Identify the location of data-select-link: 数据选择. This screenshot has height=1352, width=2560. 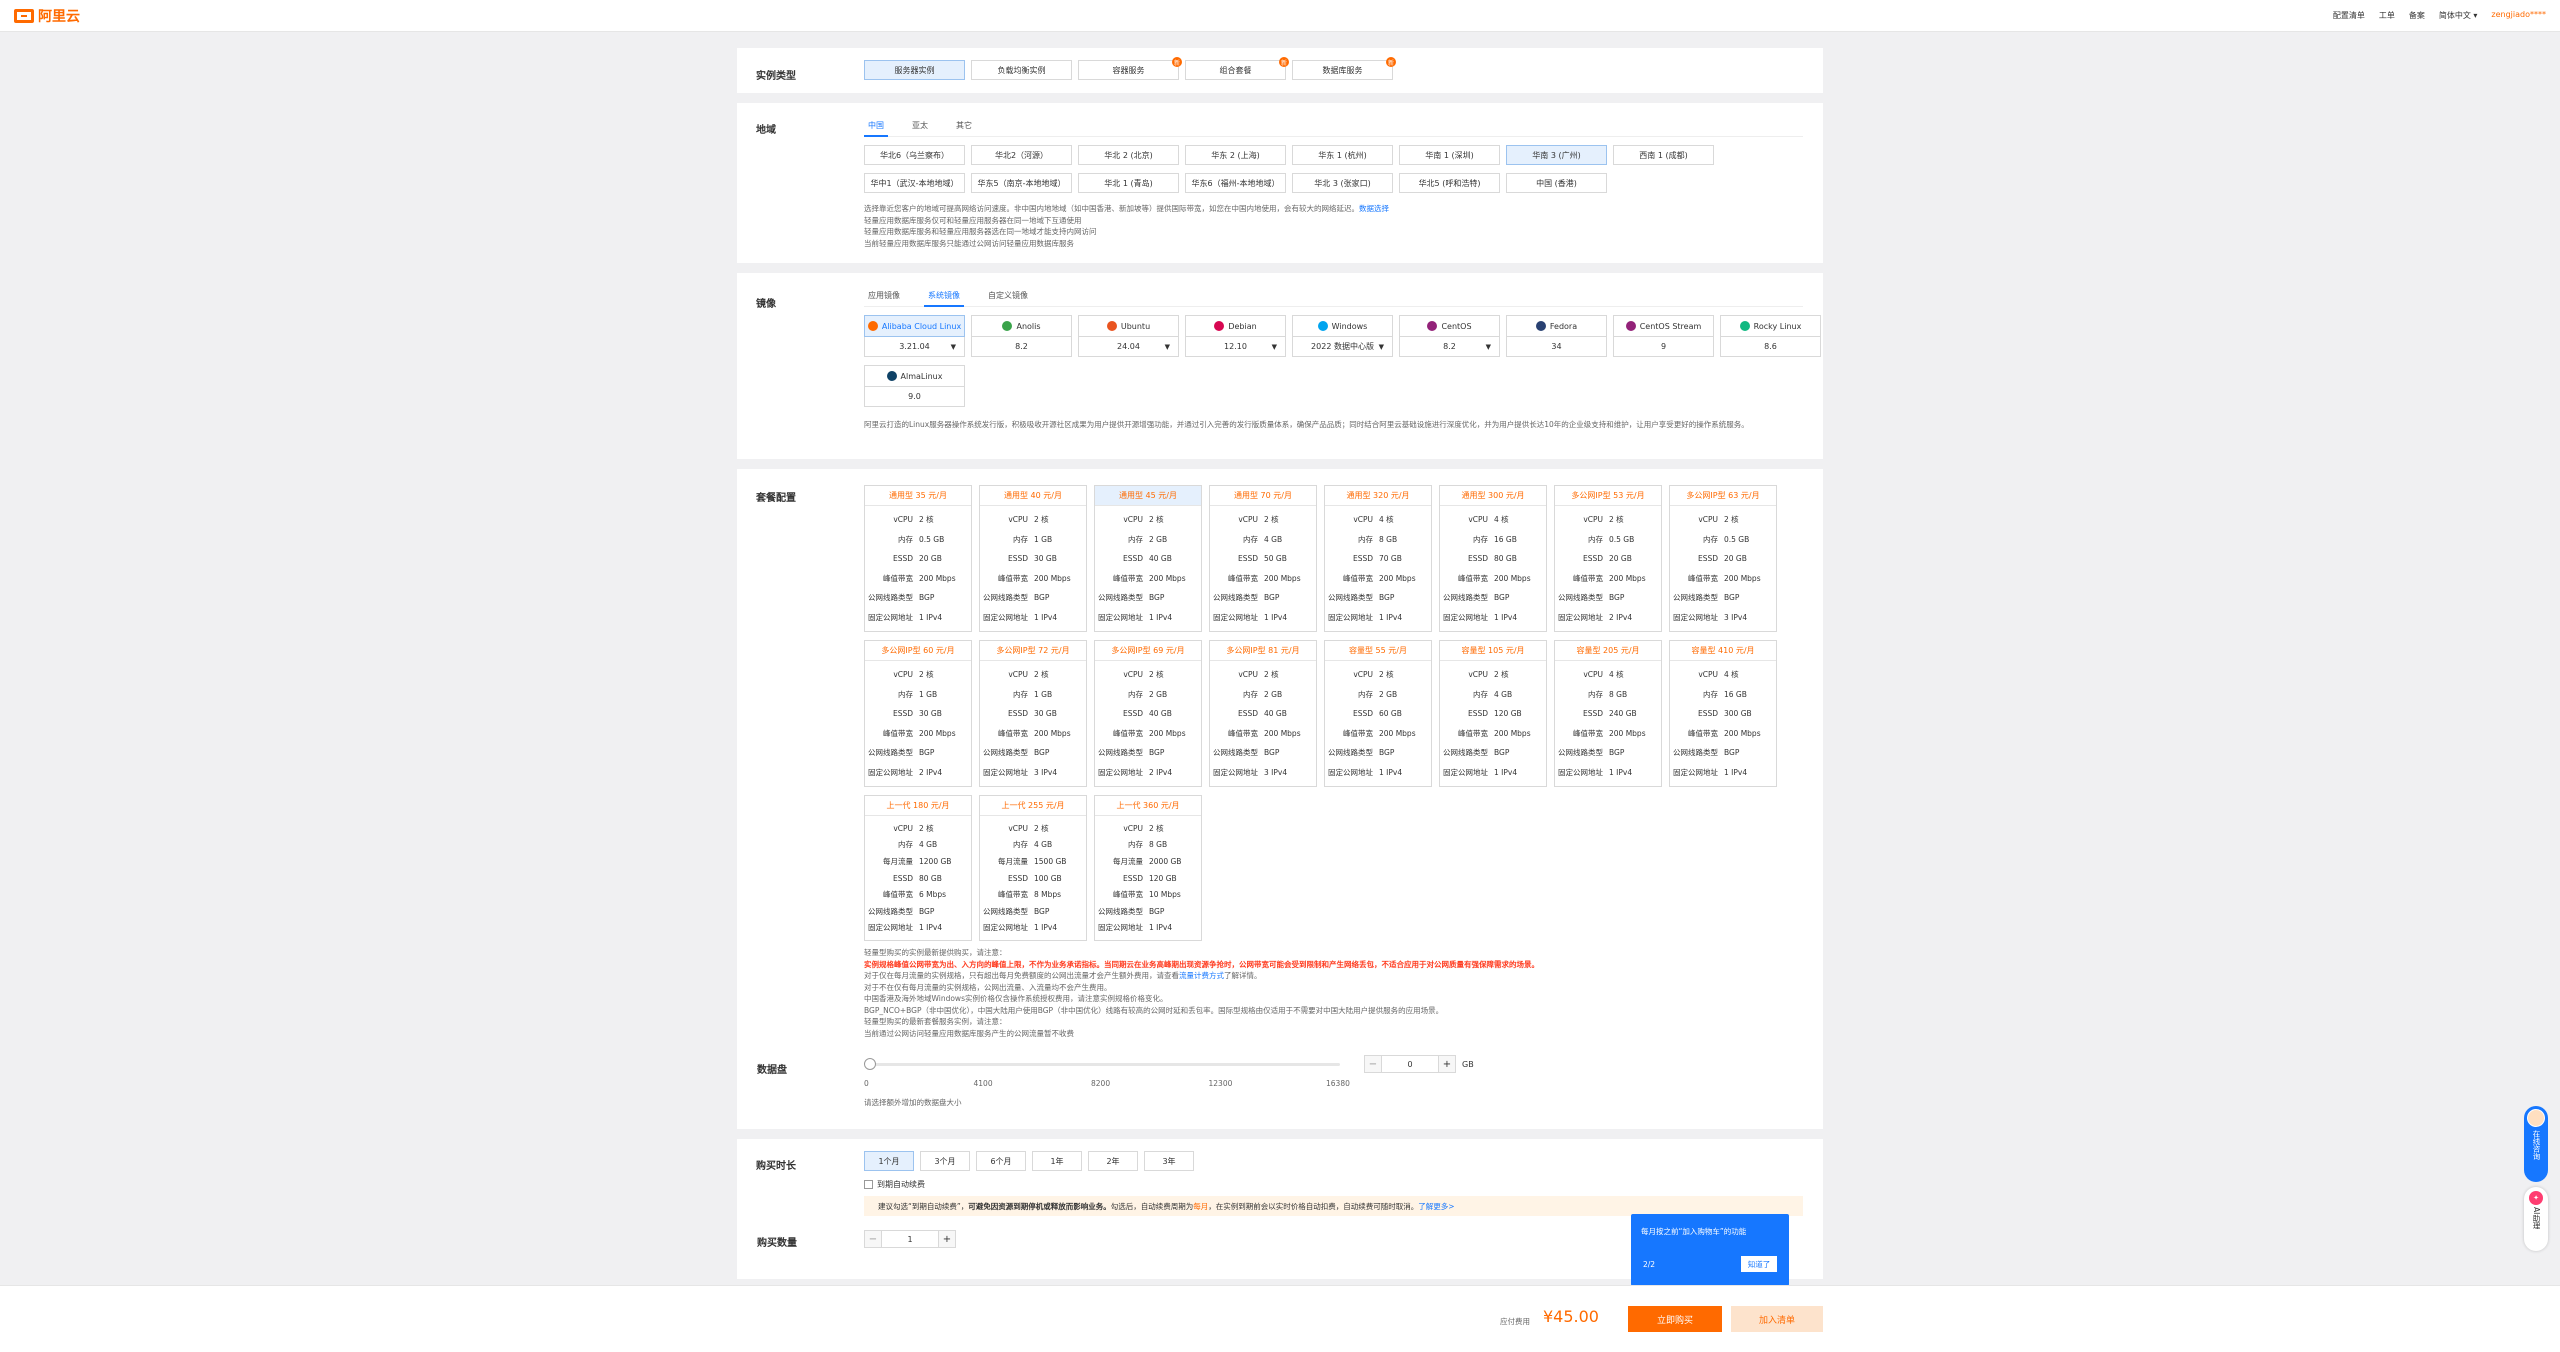
(1374, 208).